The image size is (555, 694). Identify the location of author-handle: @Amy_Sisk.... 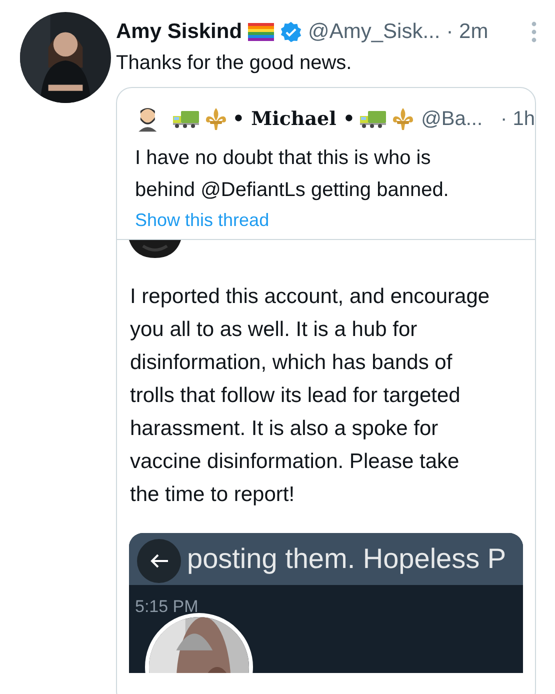
(374, 32).